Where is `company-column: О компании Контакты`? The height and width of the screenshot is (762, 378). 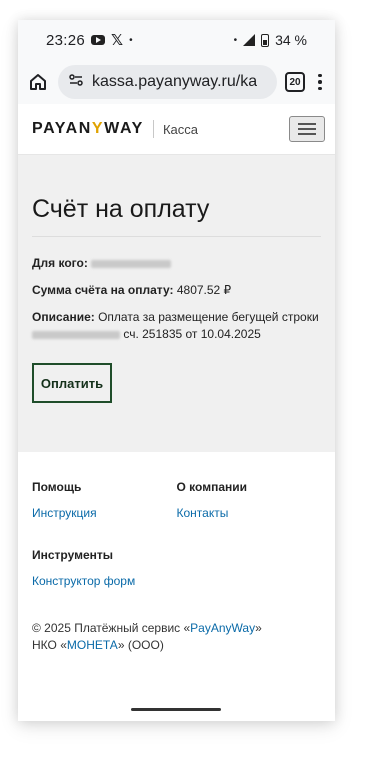 company-column: О компании Контакты is located at coordinates (249, 500).